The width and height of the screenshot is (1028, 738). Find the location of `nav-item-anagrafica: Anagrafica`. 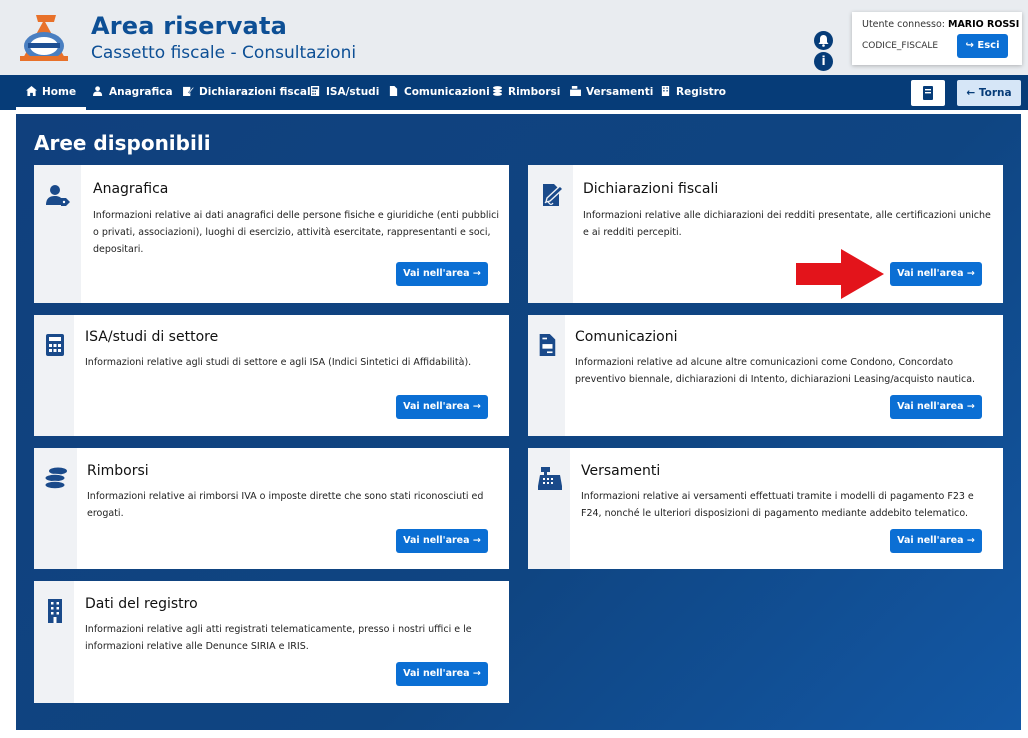

nav-item-anagrafica: Anagrafica is located at coordinates (133, 92).